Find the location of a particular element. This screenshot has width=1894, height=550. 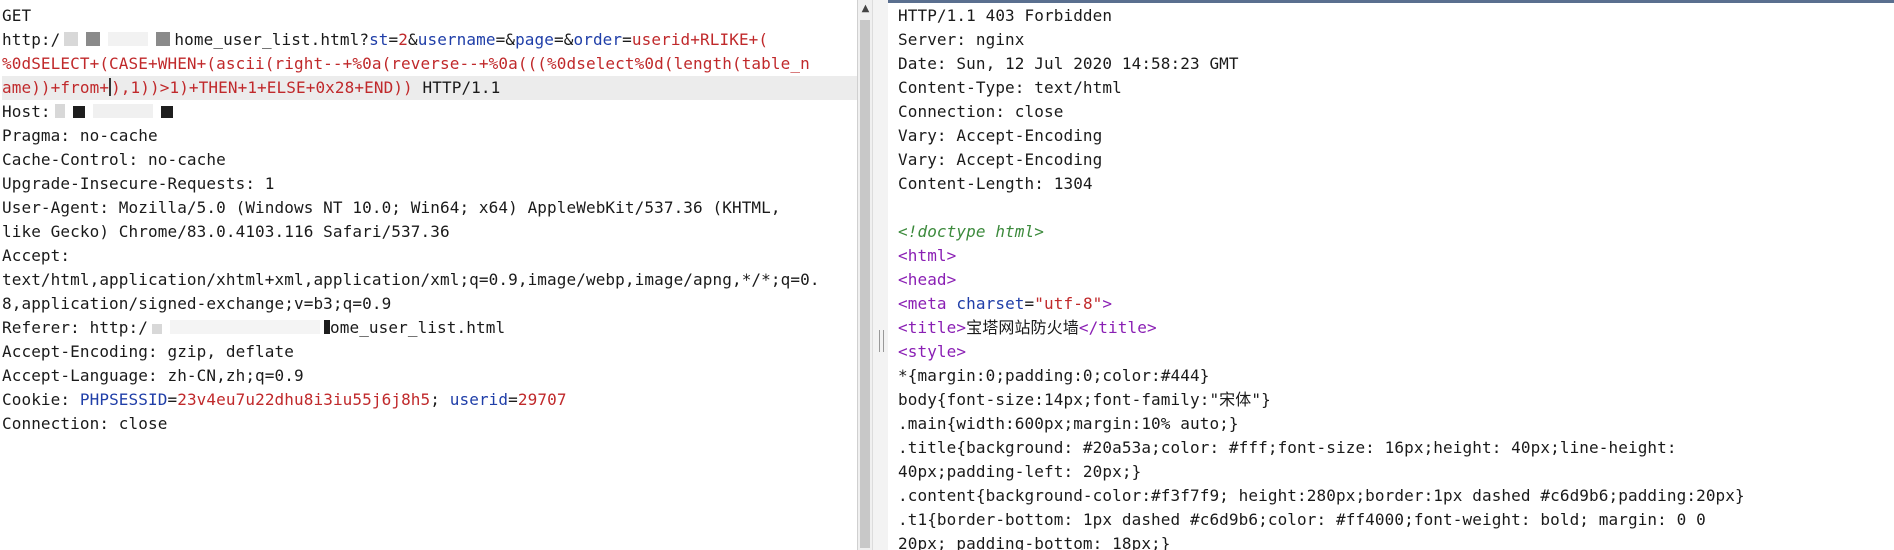

html-tag-html: <html> is located at coordinates (927, 255).